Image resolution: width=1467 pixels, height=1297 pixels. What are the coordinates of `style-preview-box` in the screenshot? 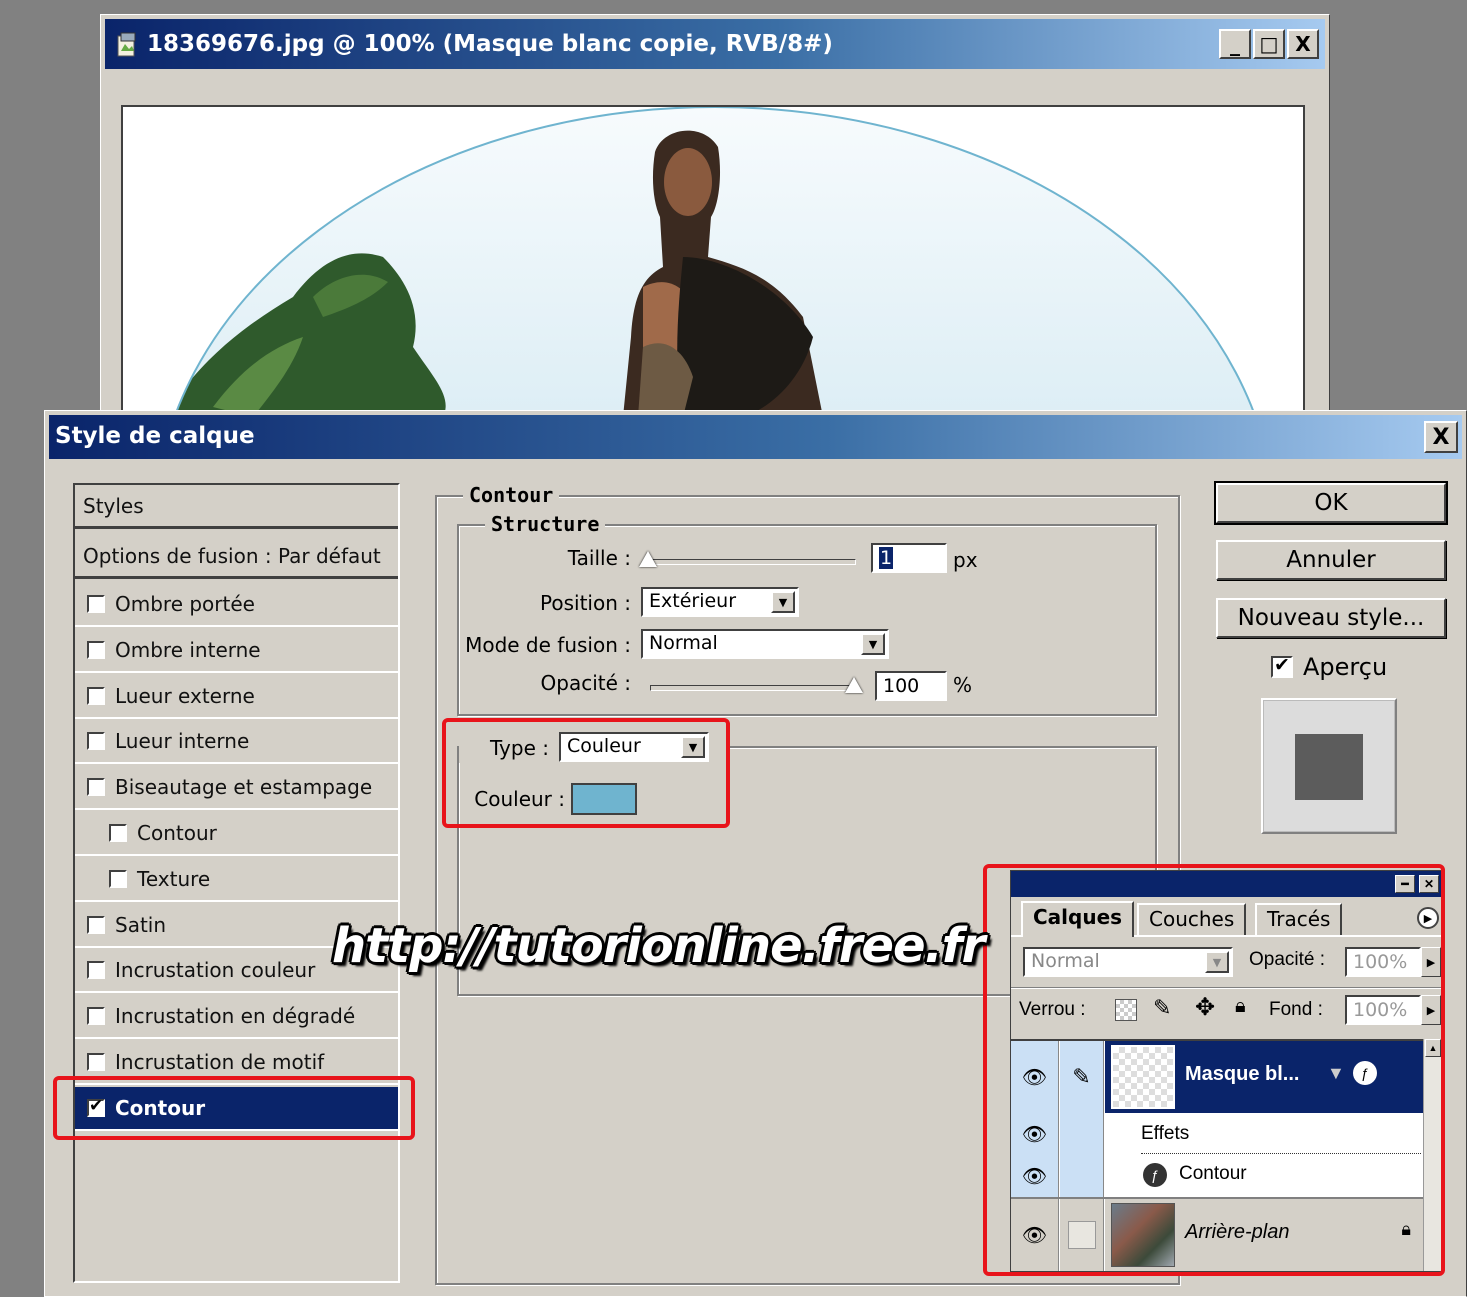 It's located at (1329, 766).